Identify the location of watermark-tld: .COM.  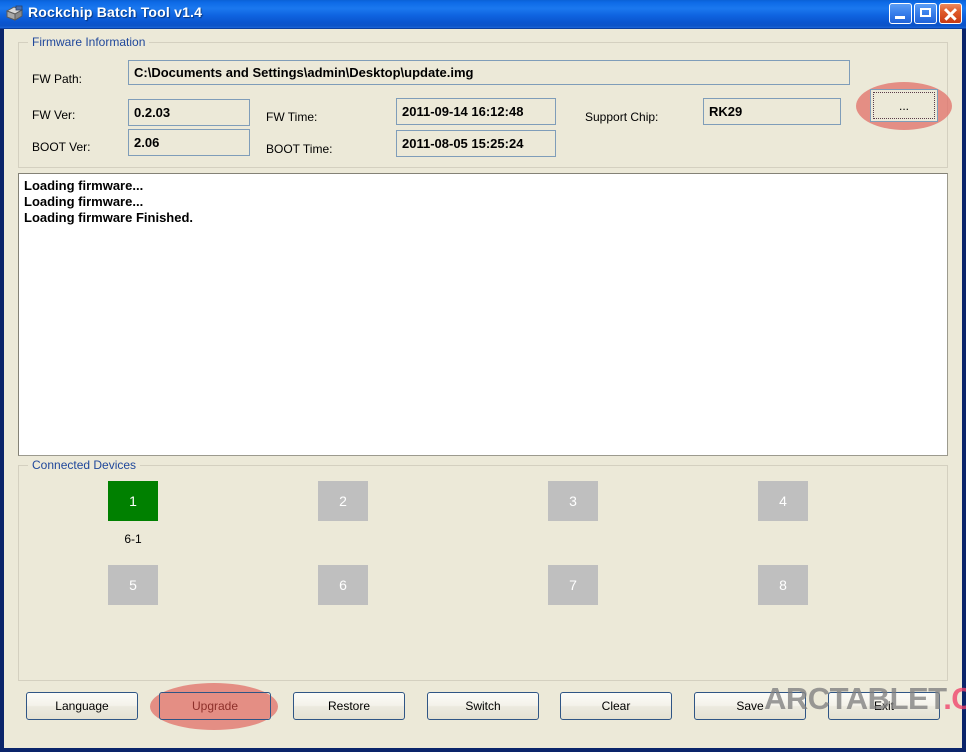
(954, 698).